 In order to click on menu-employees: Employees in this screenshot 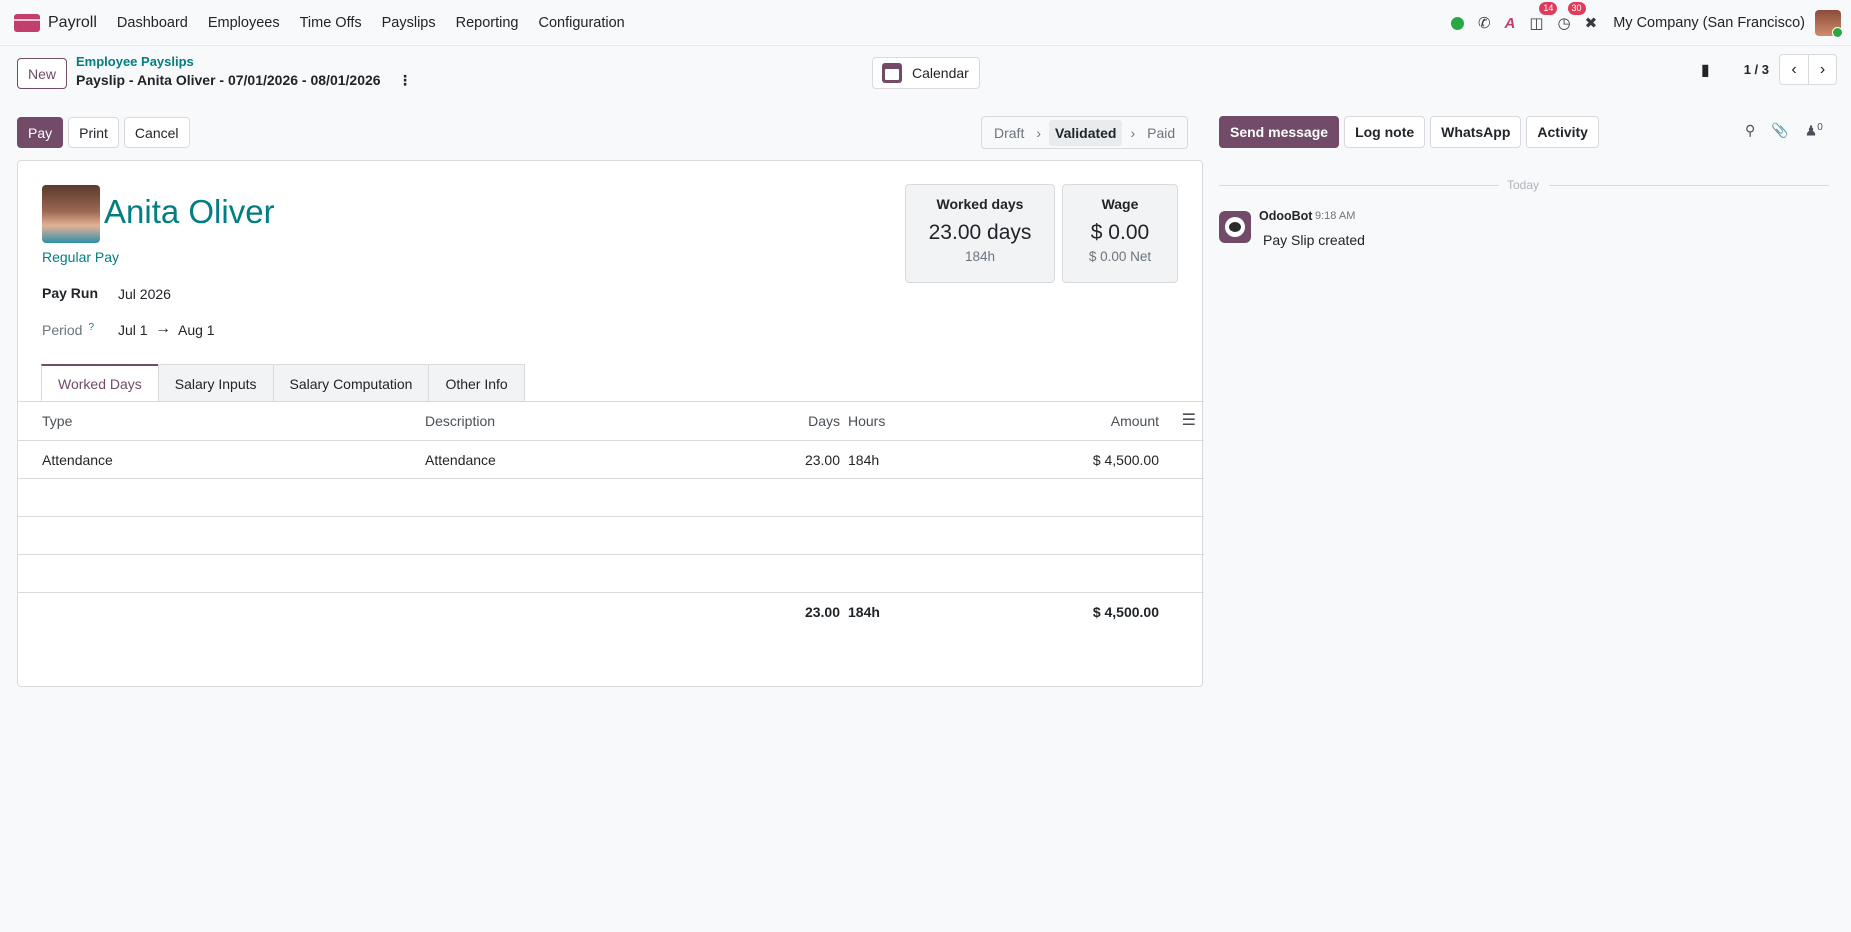, I will do `click(244, 23)`.